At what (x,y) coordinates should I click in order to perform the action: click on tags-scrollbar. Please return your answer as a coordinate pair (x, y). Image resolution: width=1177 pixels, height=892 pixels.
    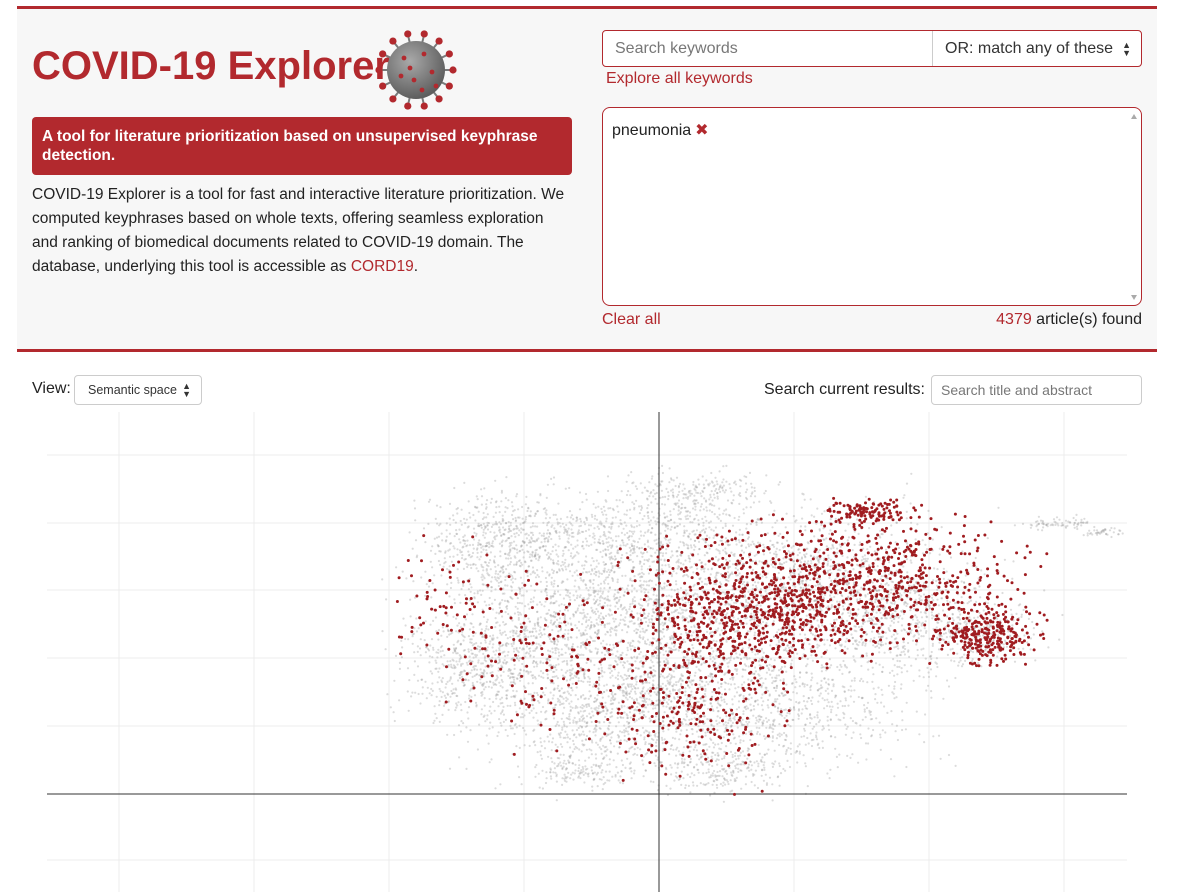
    Looking at the image, I should click on (1134, 207).